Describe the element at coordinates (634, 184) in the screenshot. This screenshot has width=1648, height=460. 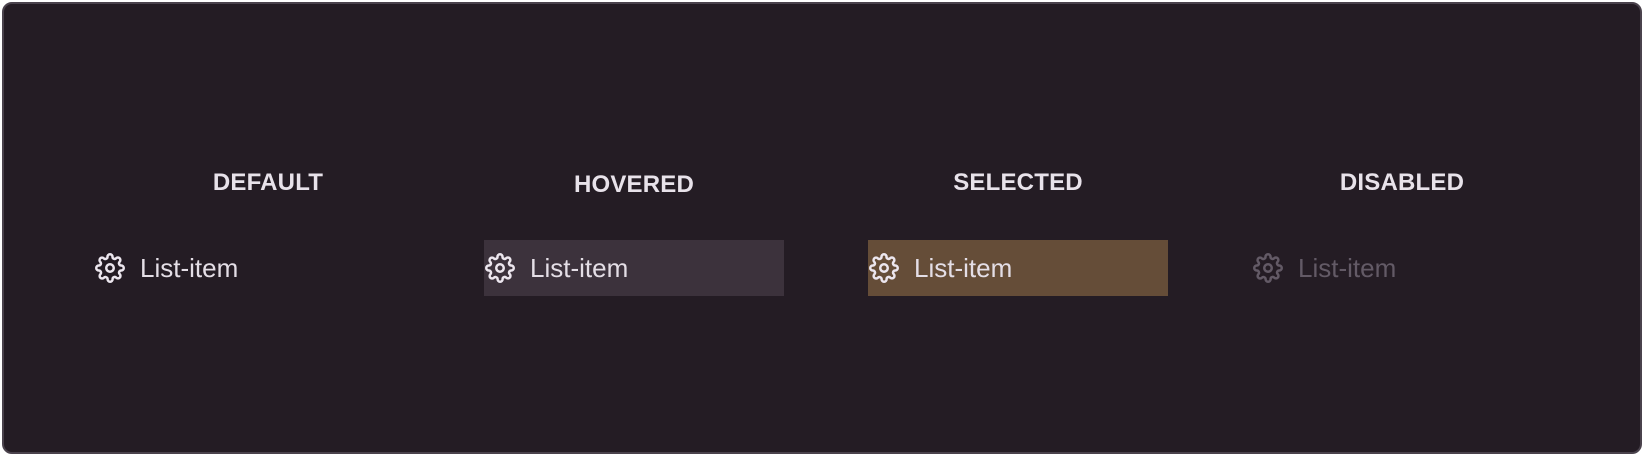
I see `state-label-hovered: HOVERED` at that location.